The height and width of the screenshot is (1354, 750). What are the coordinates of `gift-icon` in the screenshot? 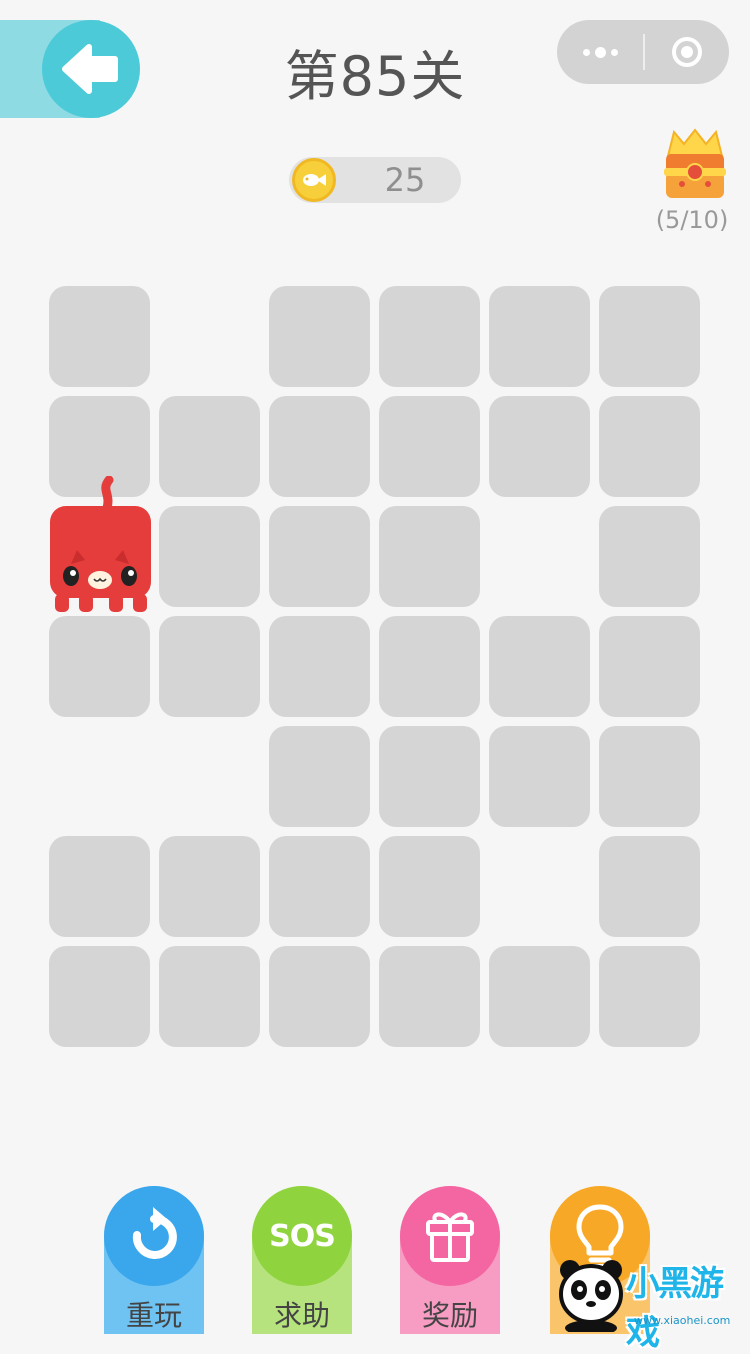 It's located at (450, 1237).